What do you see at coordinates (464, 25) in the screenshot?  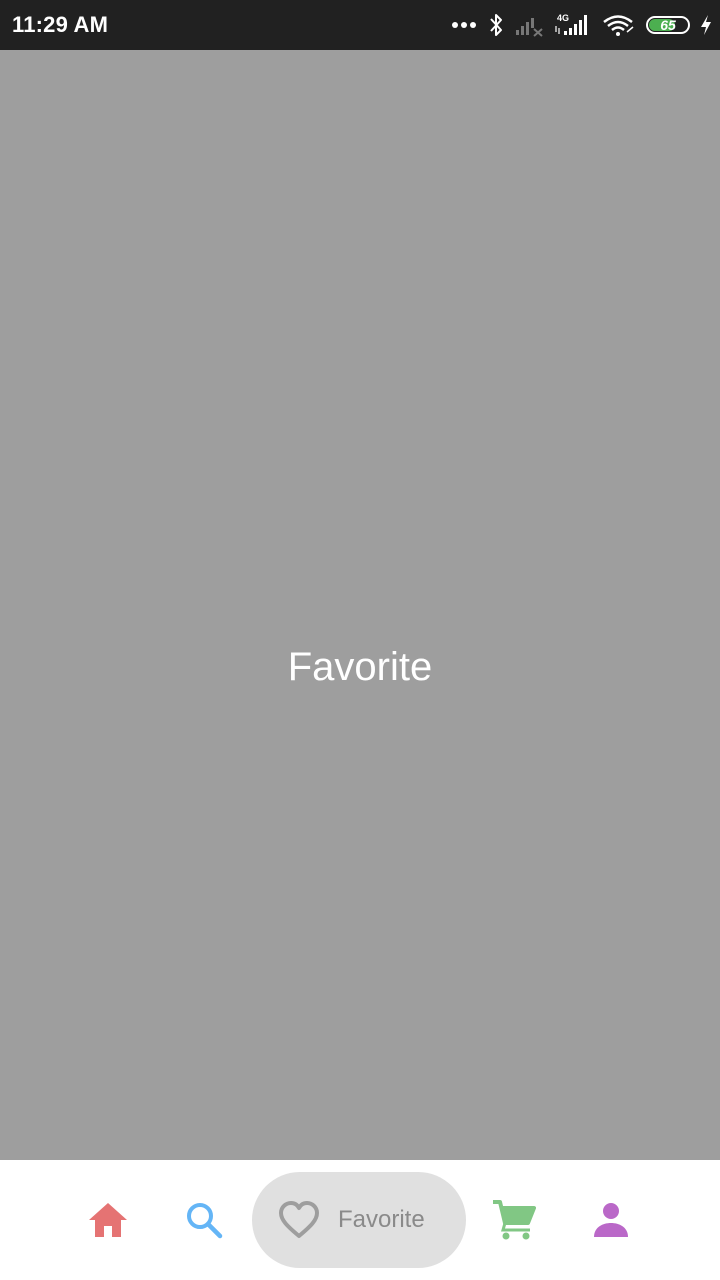 I see `more-notifications-icon` at bounding box center [464, 25].